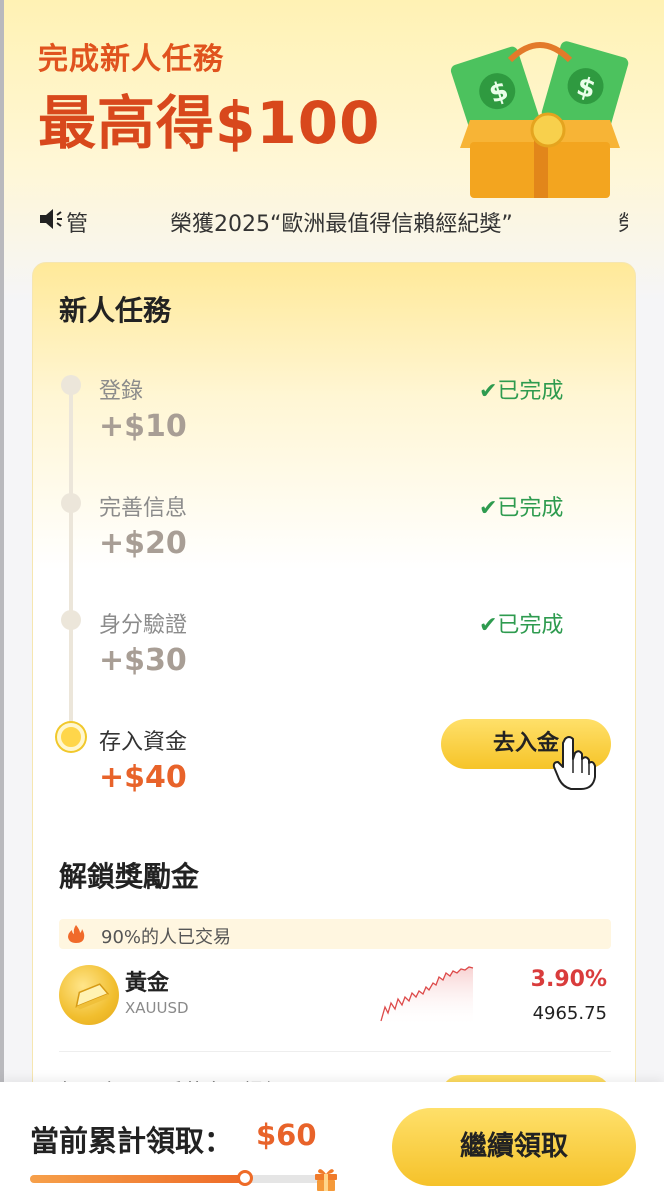 The image size is (664, 1200). Describe the element at coordinates (143, 543) in the screenshot. I see `task-amount: +$20` at that location.